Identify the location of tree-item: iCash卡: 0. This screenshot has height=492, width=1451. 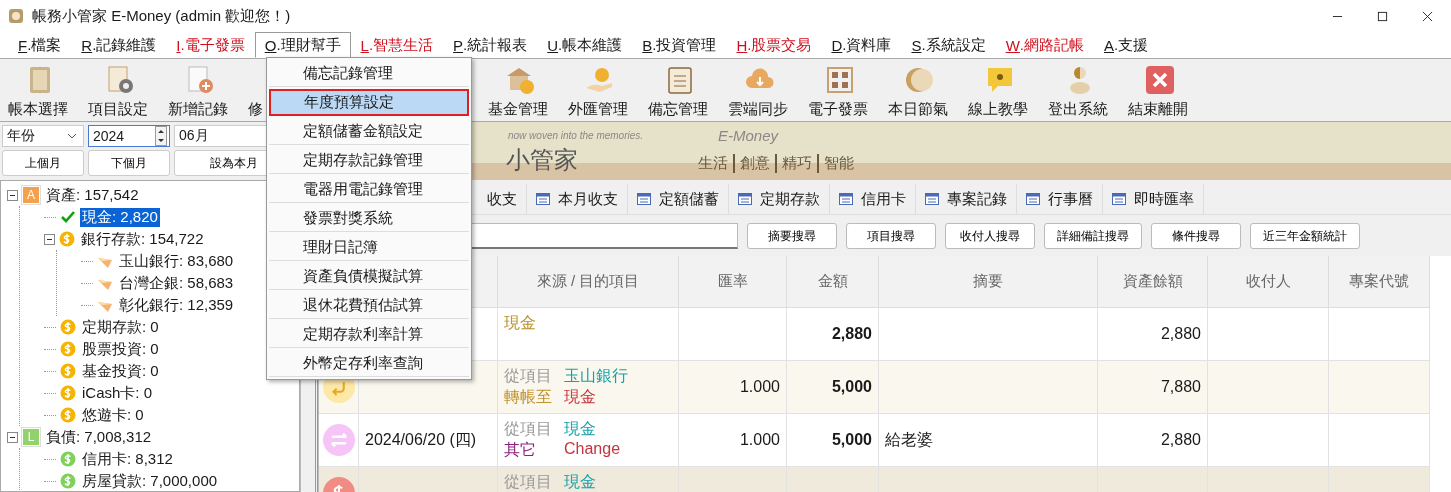
(117, 393).